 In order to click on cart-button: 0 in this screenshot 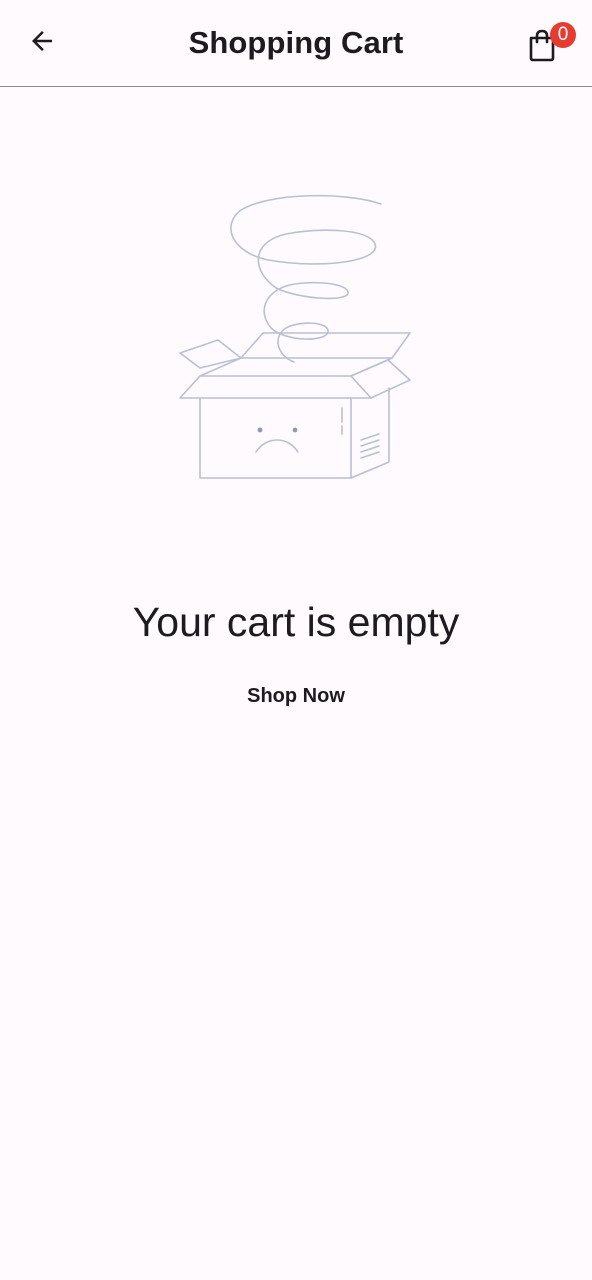, I will do `click(549, 44)`.